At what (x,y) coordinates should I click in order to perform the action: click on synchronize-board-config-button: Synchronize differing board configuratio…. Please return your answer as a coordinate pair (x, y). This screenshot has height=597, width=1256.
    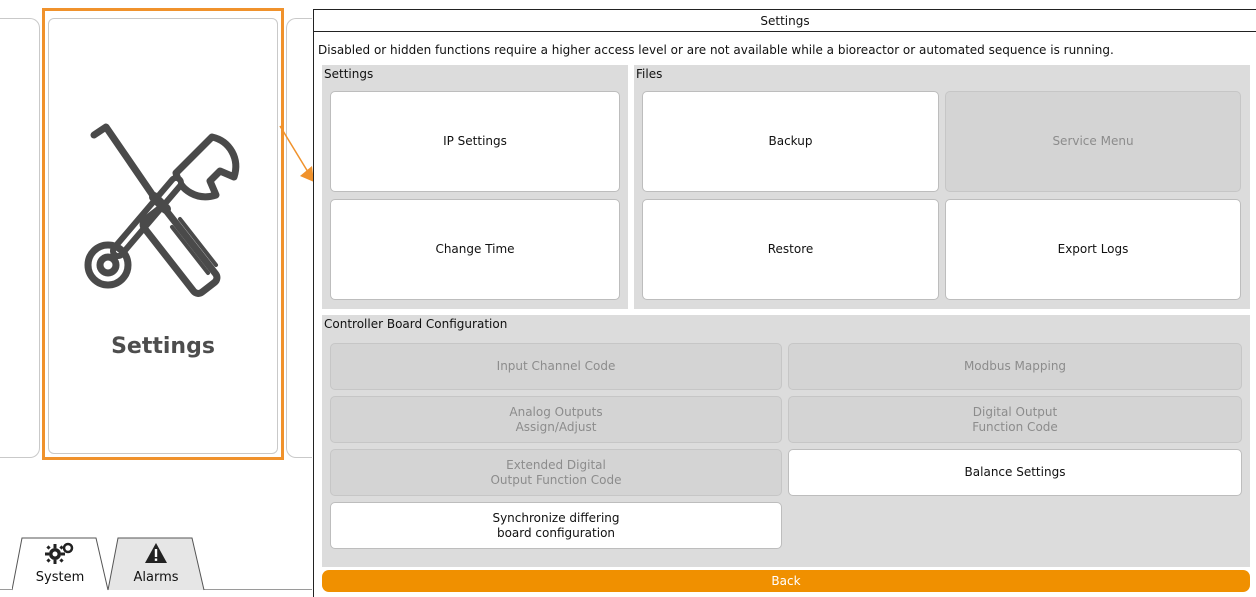
    Looking at the image, I should click on (556, 525).